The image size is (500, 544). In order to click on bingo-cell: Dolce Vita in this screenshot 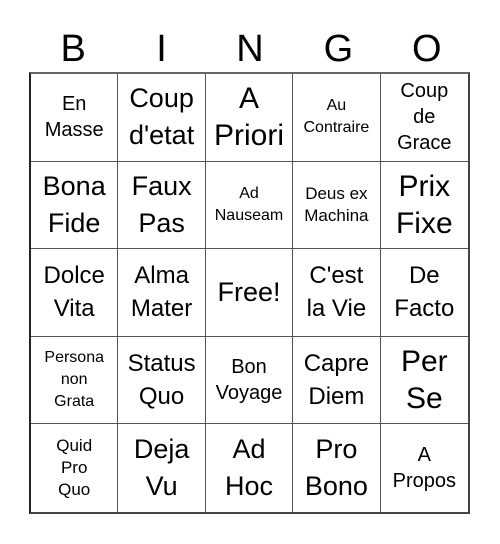, I will do `click(75, 293)`.